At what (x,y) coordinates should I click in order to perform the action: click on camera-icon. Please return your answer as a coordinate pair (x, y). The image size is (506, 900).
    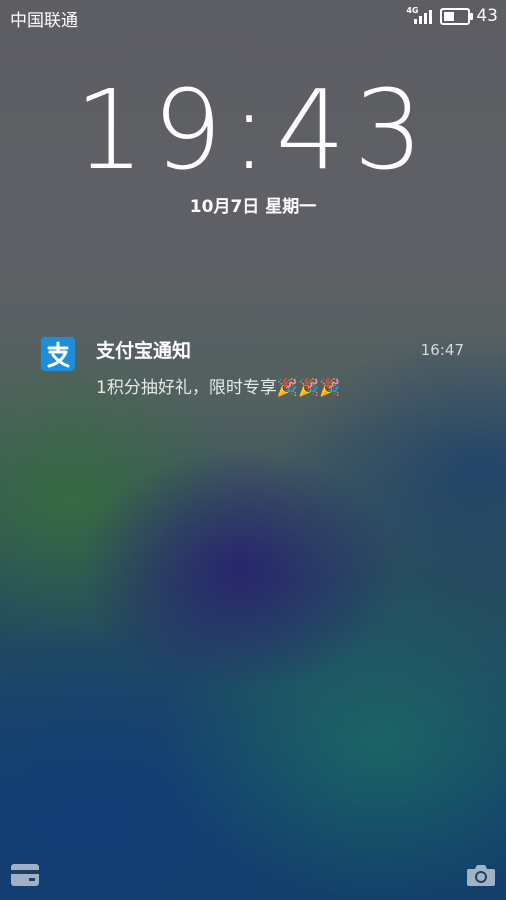
    Looking at the image, I should click on (481, 875).